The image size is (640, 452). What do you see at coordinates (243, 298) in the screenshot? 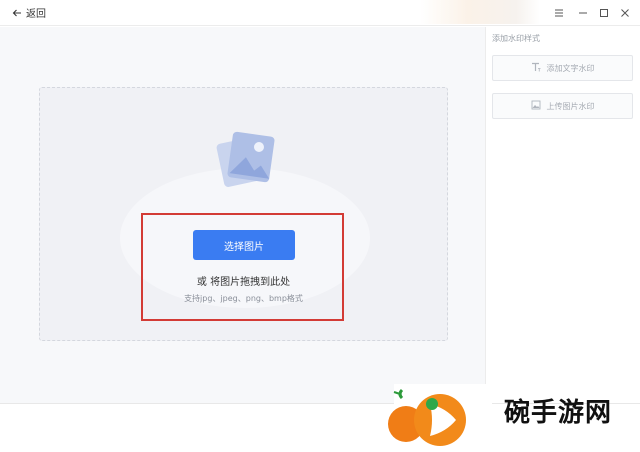
I see `supported-formats-text: 支持jpg、jpeg、png、bmp格式` at bounding box center [243, 298].